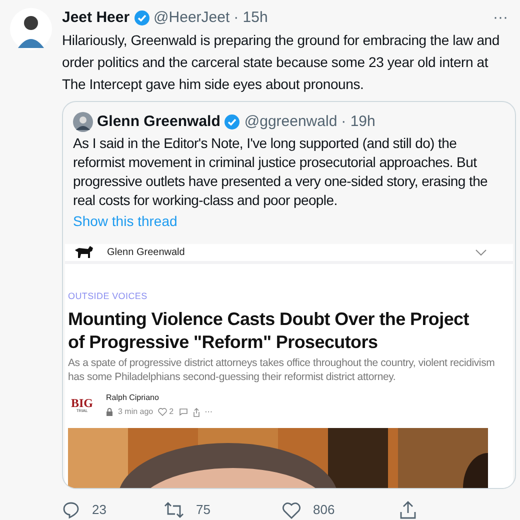  What do you see at coordinates (174, 510) in the screenshot?
I see `retweet-icon` at bounding box center [174, 510].